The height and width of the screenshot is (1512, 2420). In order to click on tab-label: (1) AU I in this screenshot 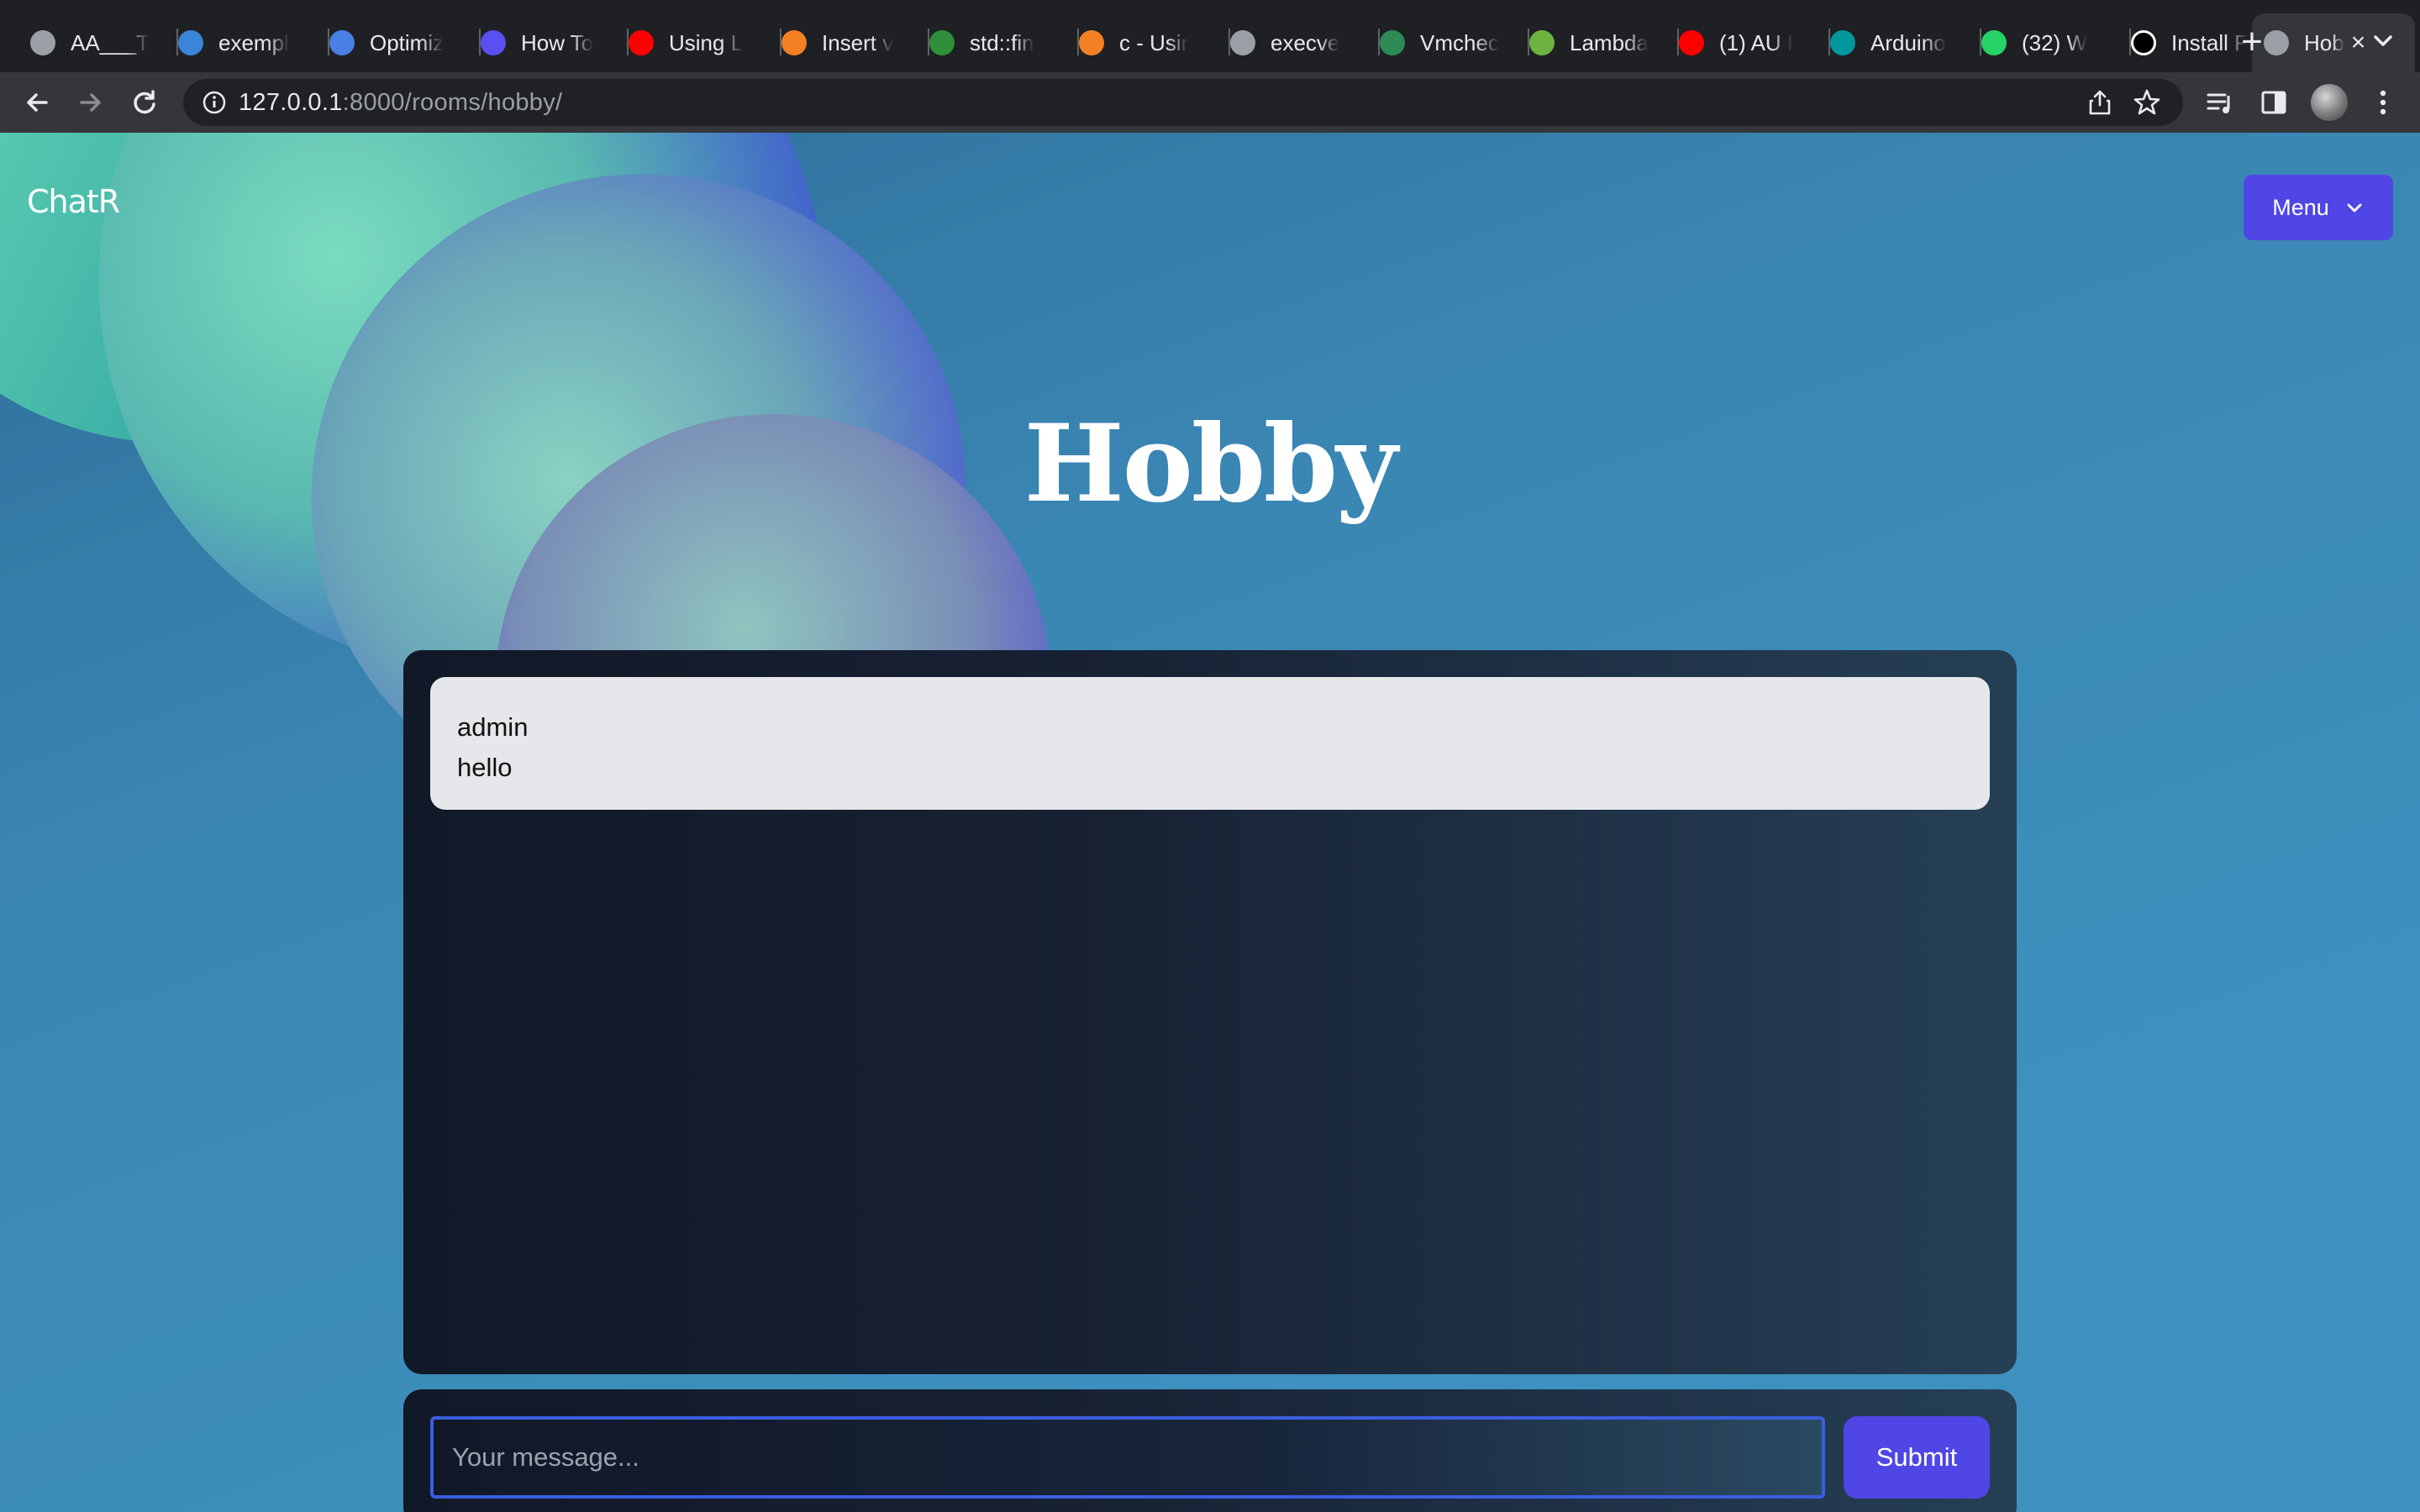, I will do `click(1756, 42)`.